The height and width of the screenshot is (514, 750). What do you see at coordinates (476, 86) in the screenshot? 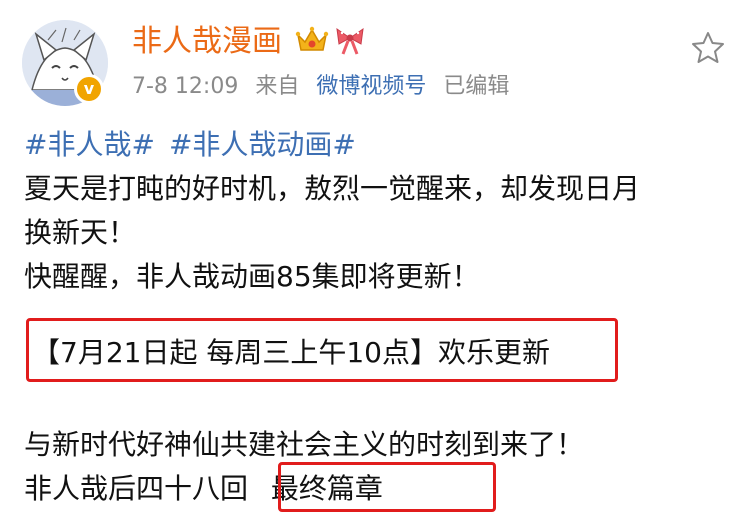
I see `edited-label: 已编辑` at bounding box center [476, 86].